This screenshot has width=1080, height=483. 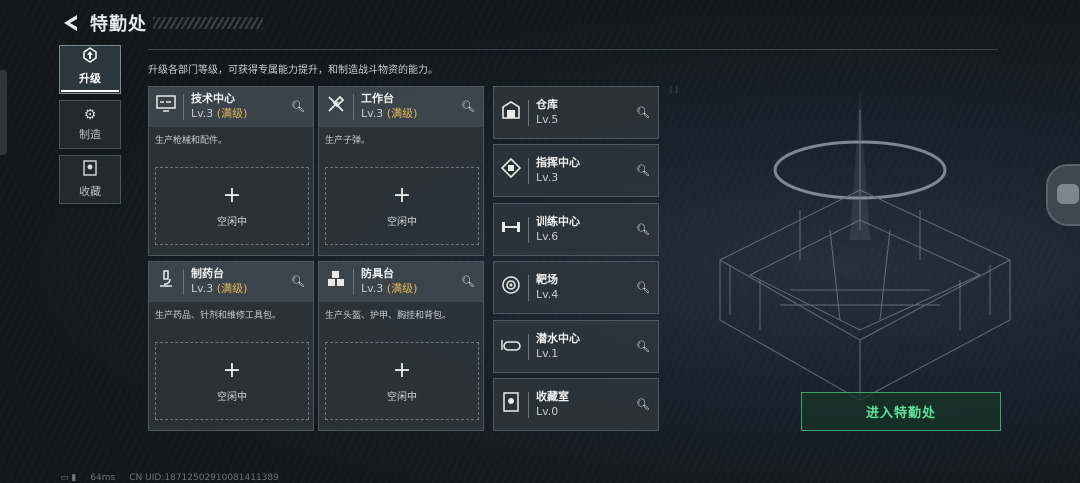 I want to click on workshop-name: 制药台, so click(x=207, y=273).